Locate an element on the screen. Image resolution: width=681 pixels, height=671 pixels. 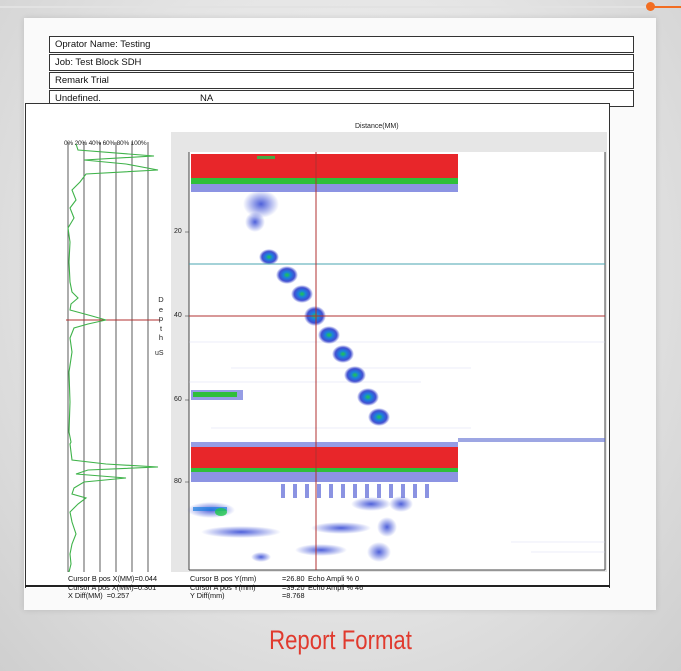
x-diff-readout: X Diff(MM) =0.257 is located at coordinates (99, 595).